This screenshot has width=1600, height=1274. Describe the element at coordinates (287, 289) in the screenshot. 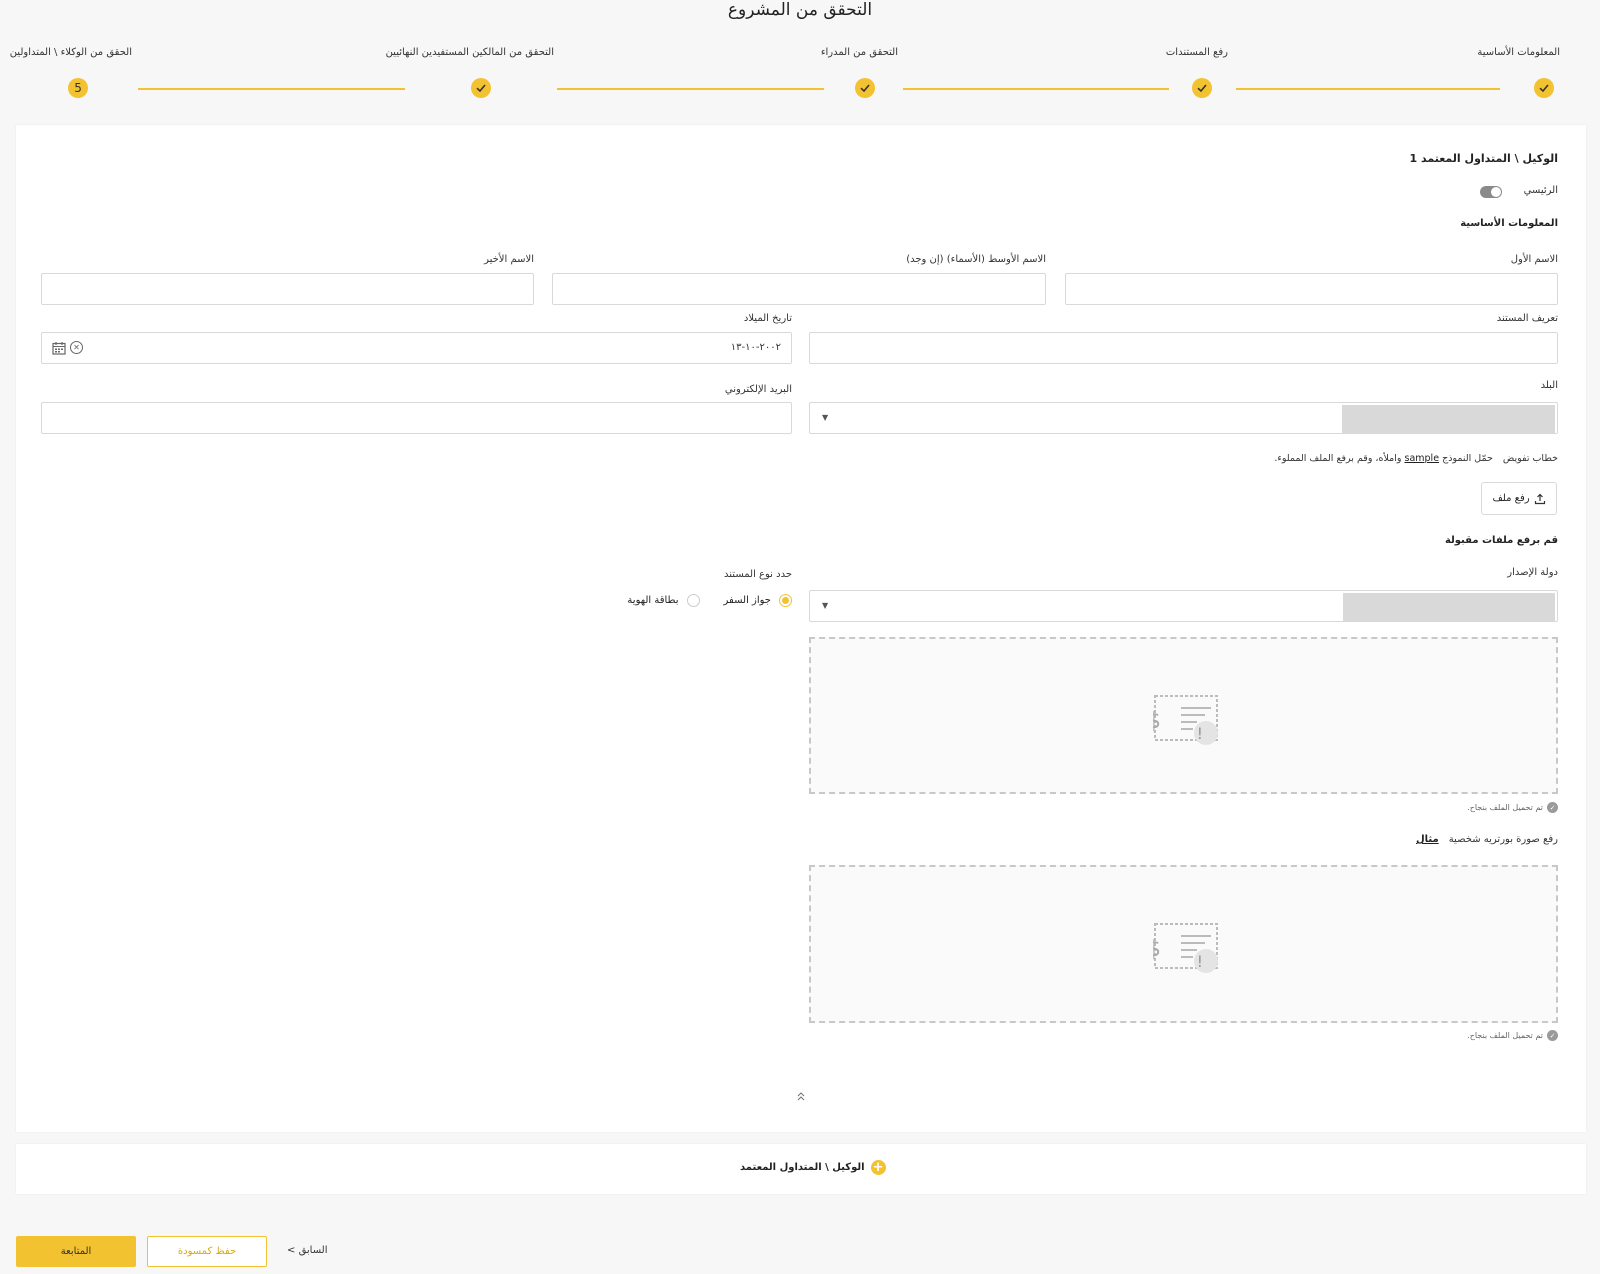

I see `last-name-input` at that location.